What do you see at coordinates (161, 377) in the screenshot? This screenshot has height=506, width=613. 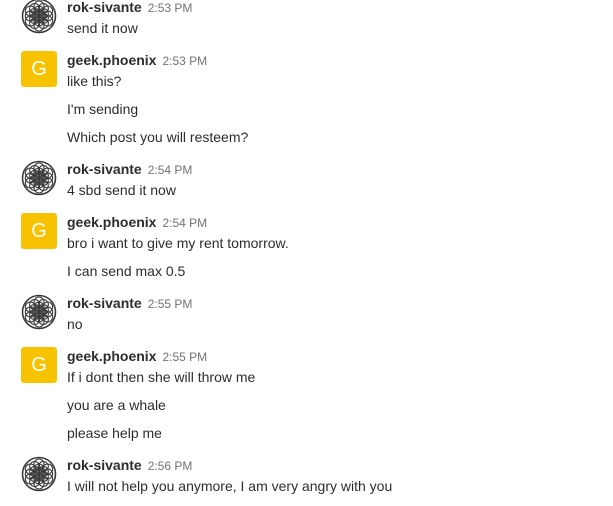 I see `message-text: If i dont then she will throw me` at bounding box center [161, 377].